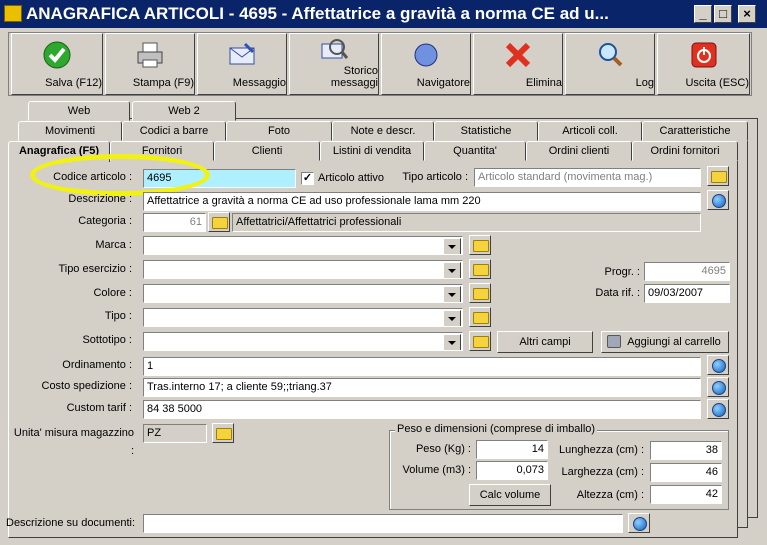 The image size is (767, 545). What do you see at coordinates (242, 53) in the screenshot?
I see `envelope-icon` at bounding box center [242, 53].